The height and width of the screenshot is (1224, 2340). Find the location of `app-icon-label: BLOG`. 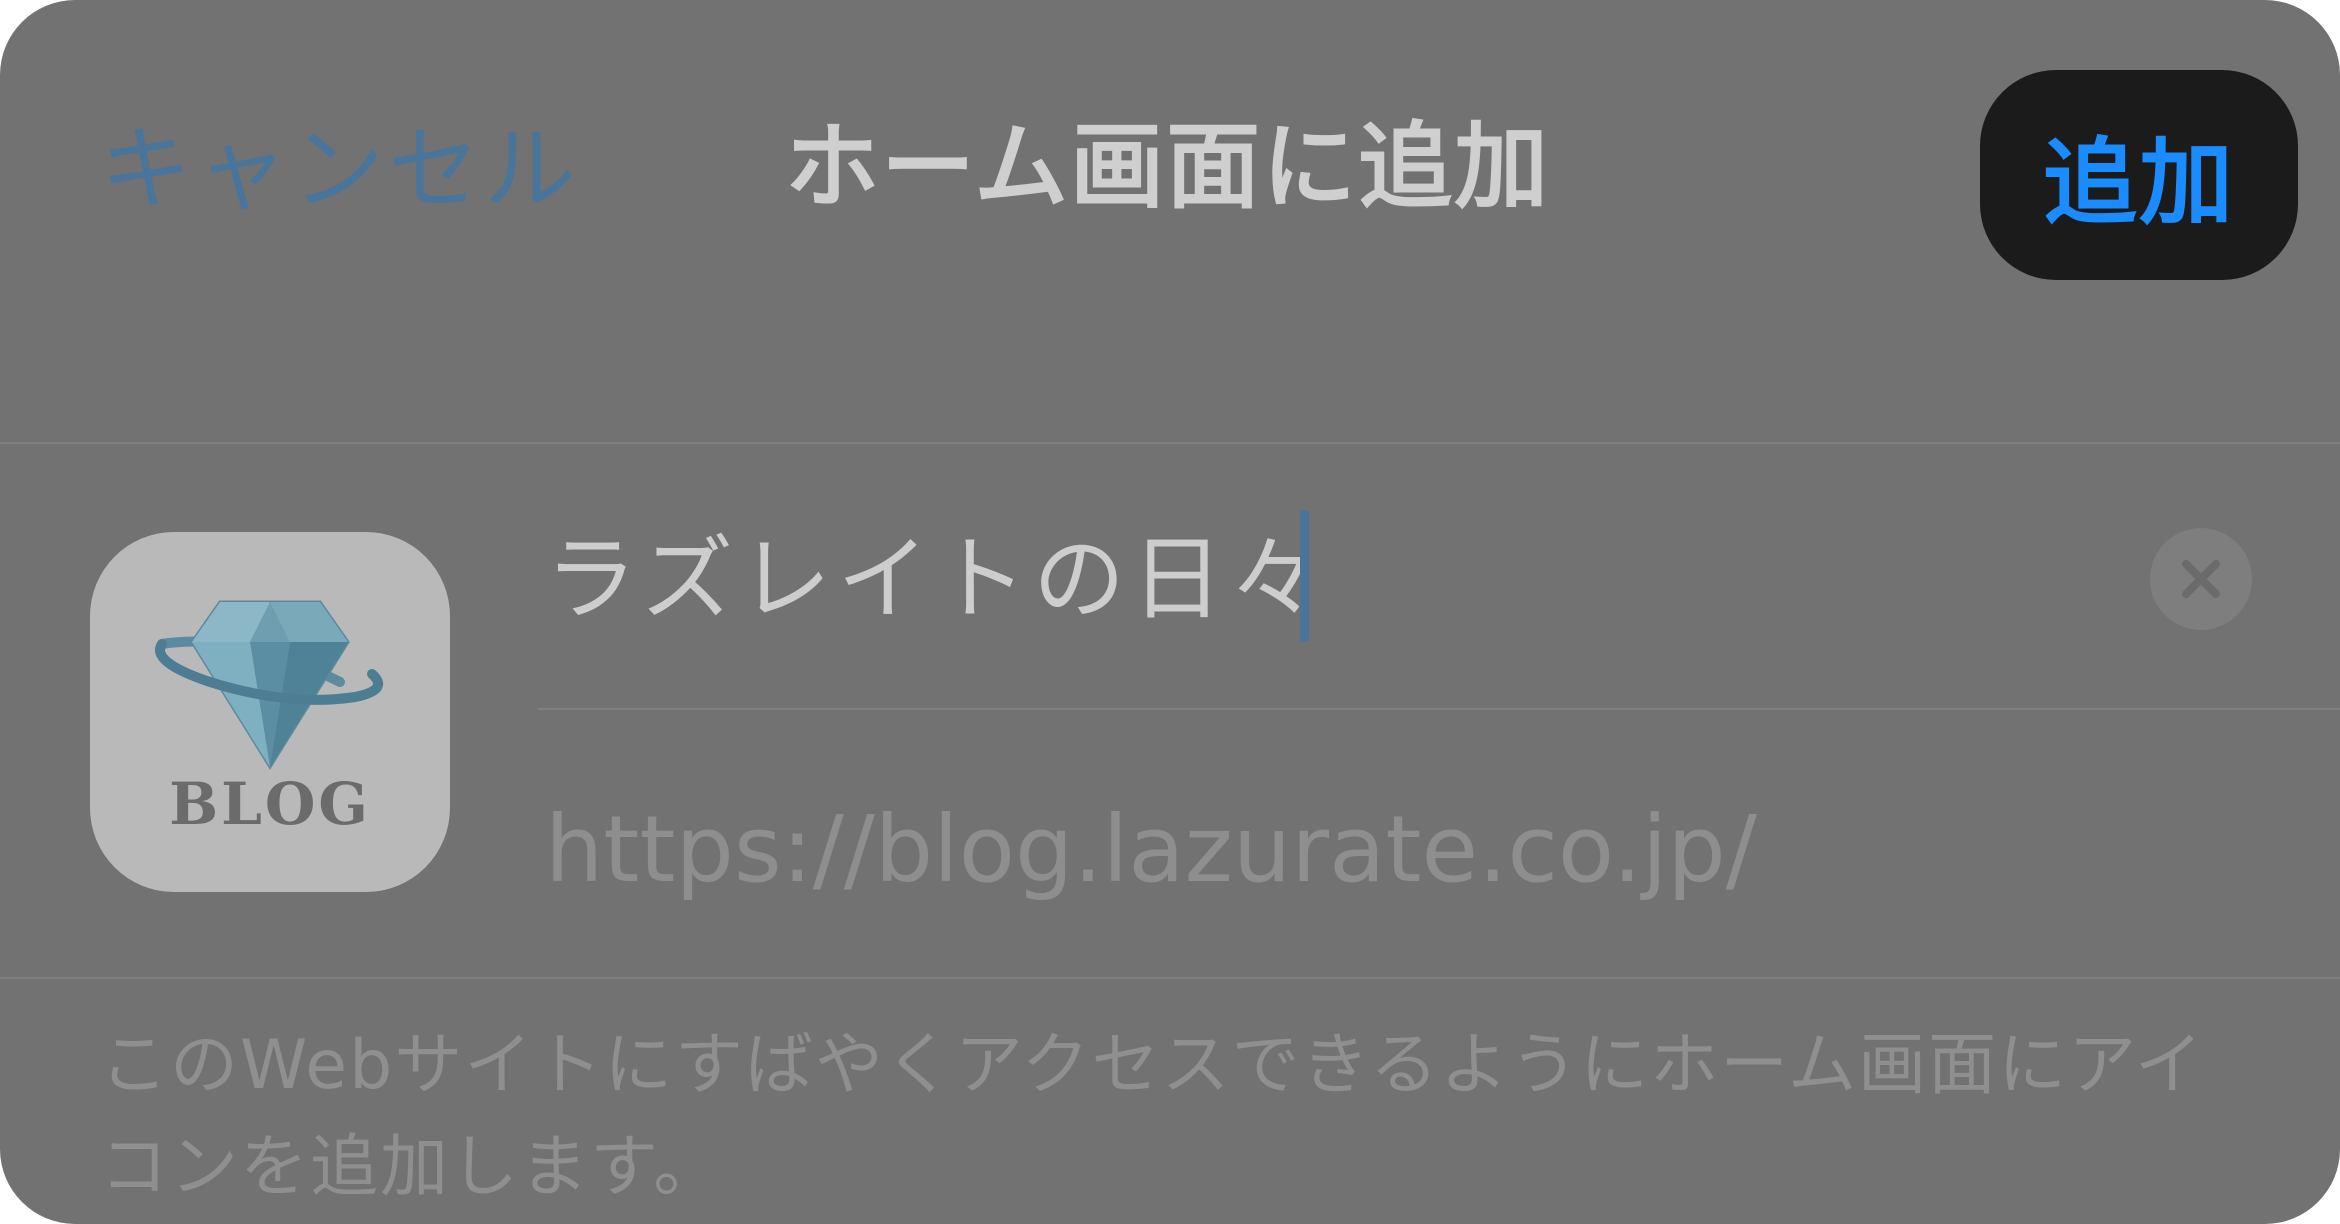

app-icon-label: BLOG is located at coordinates (270, 804).